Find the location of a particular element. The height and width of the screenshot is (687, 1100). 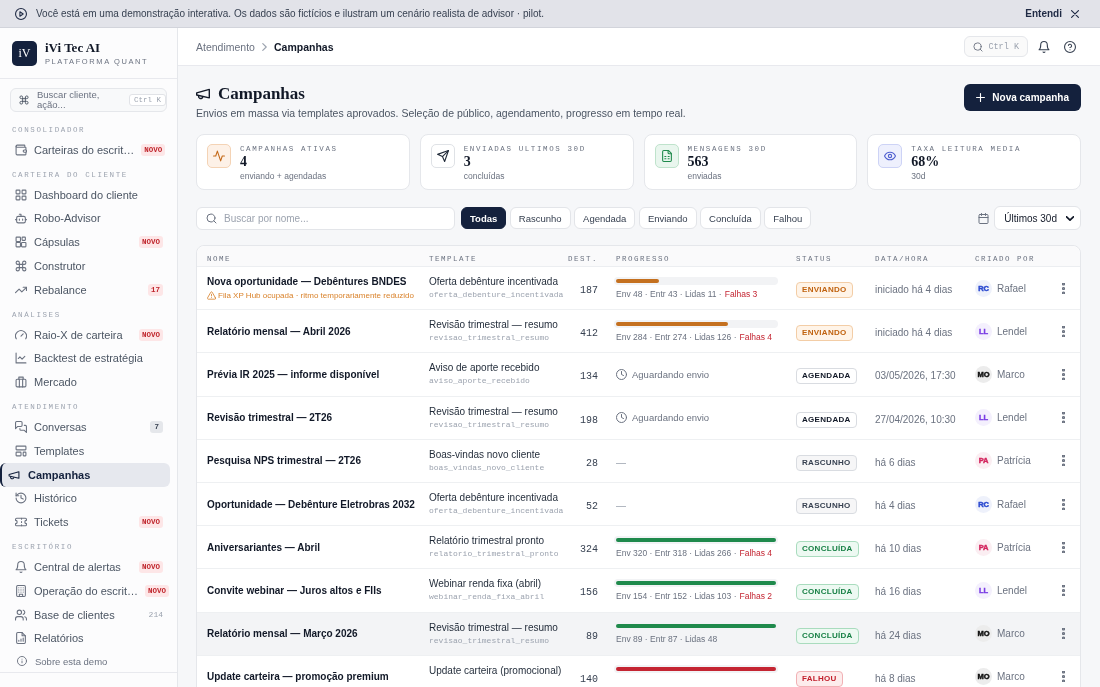

date-text: iniciado há 4 dias is located at coordinates (914, 333).